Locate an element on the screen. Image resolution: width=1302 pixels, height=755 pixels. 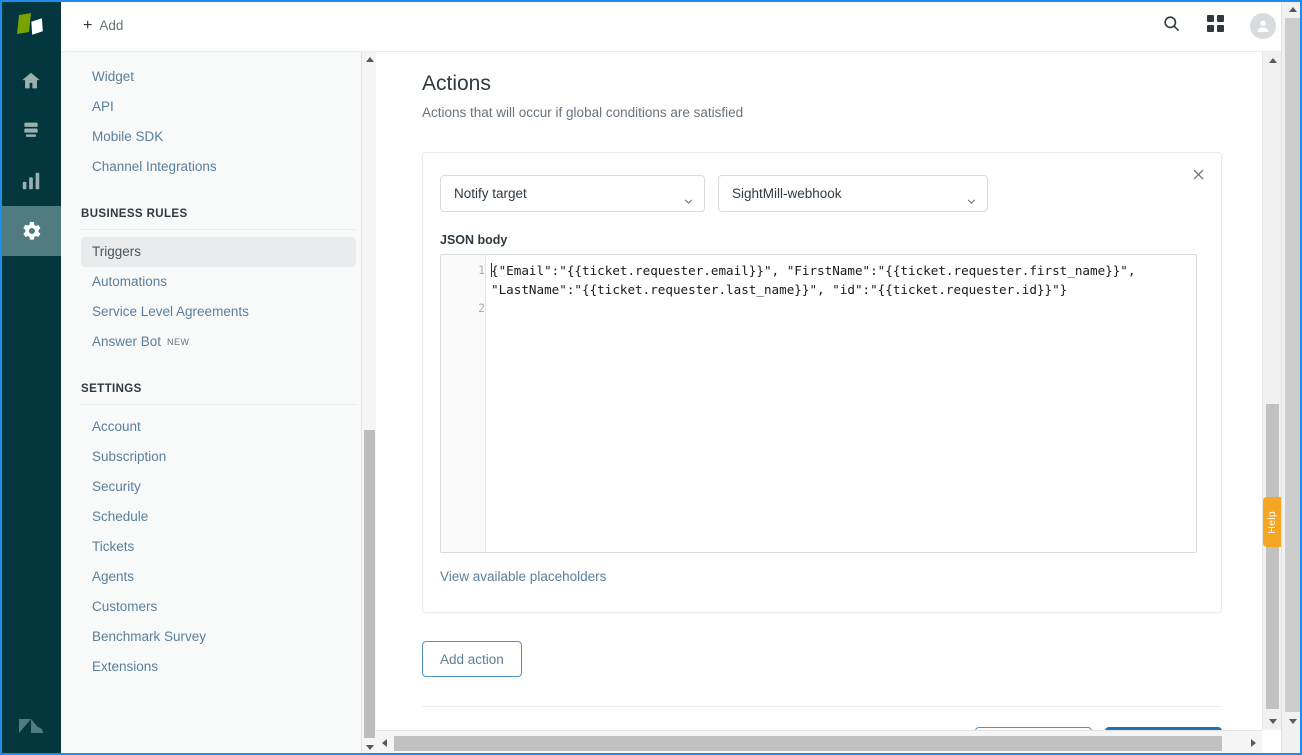
nav-item-subscription: Subscription is located at coordinates (218, 457).